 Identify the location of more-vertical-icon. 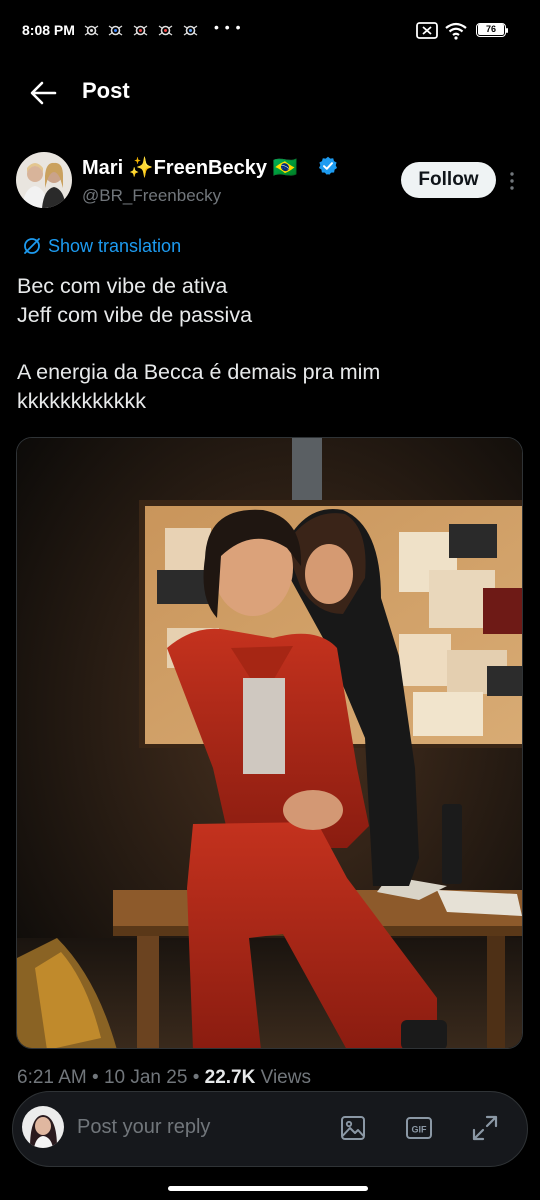
(512, 181).